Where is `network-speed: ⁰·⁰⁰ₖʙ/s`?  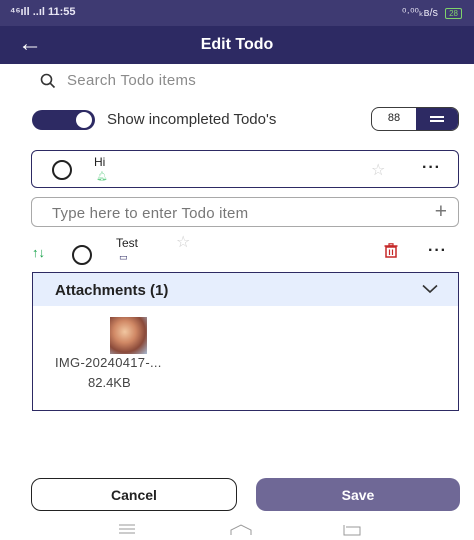
network-speed: ⁰·⁰⁰ₖʙ/s is located at coordinates (420, 13).